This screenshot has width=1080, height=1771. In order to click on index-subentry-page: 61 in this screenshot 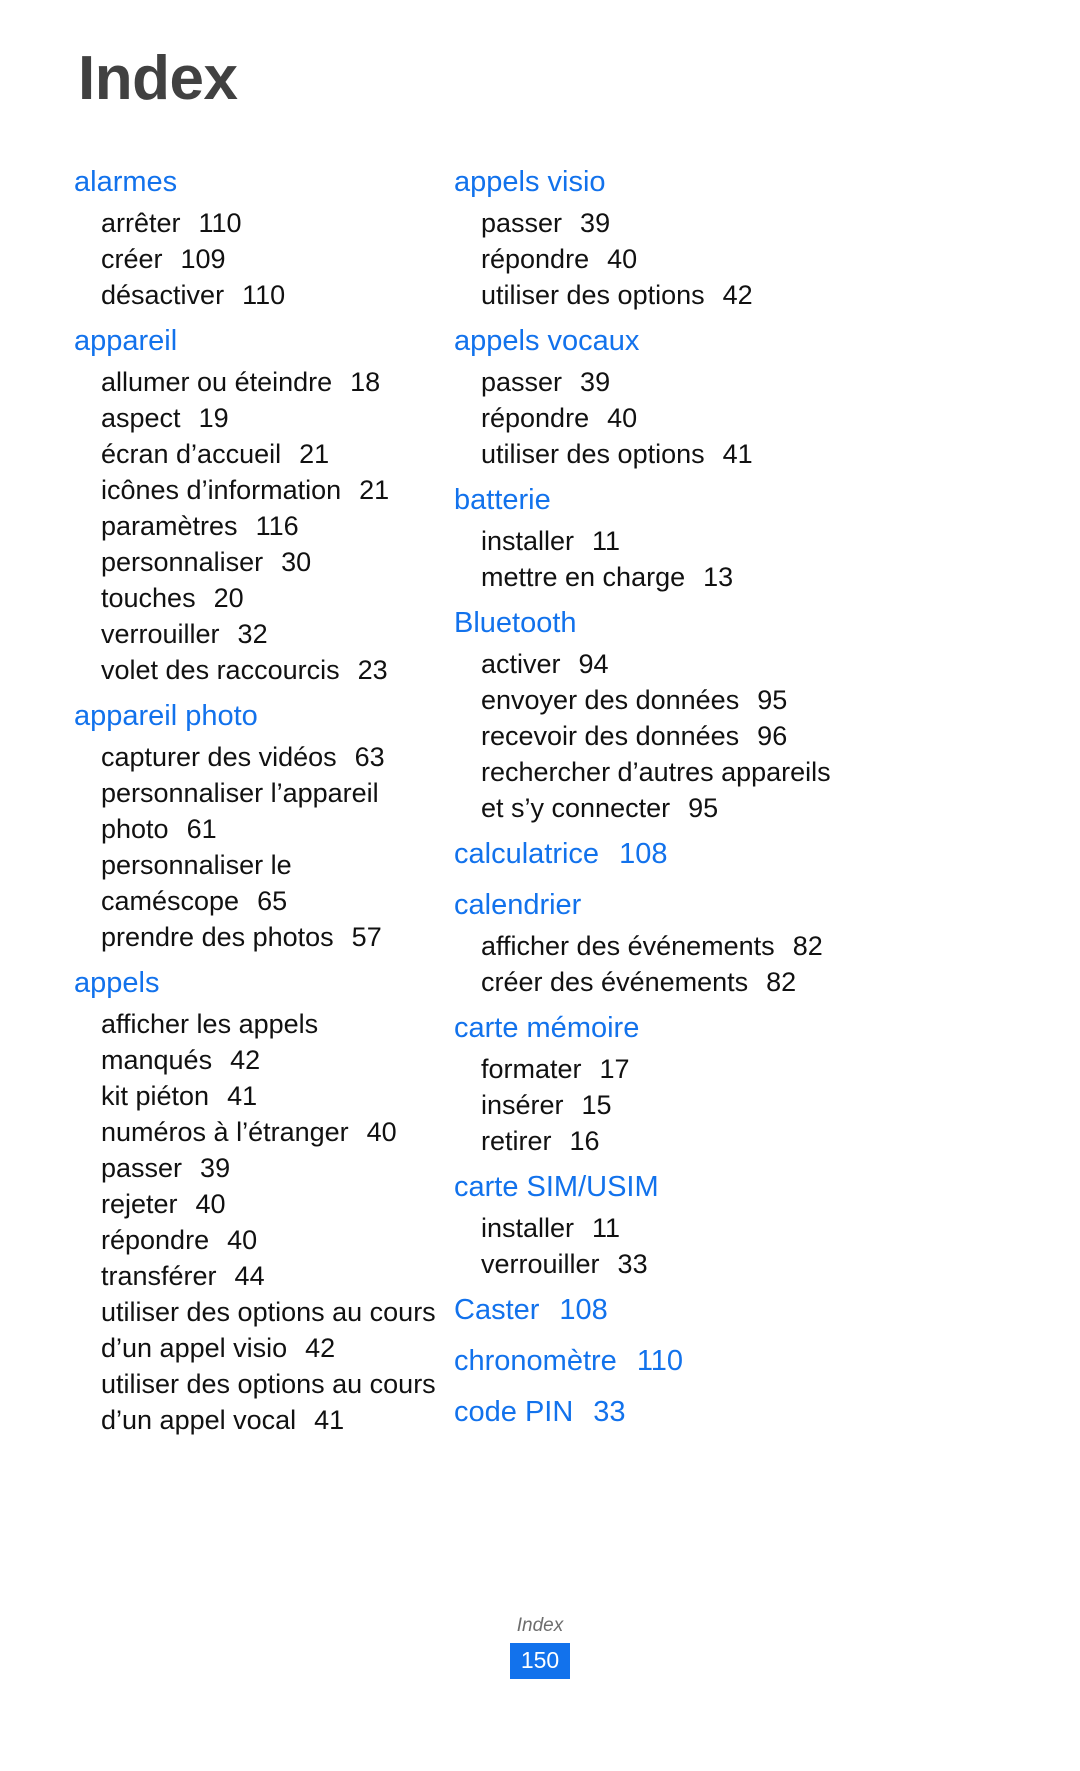, I will do `click(201, 829)`.